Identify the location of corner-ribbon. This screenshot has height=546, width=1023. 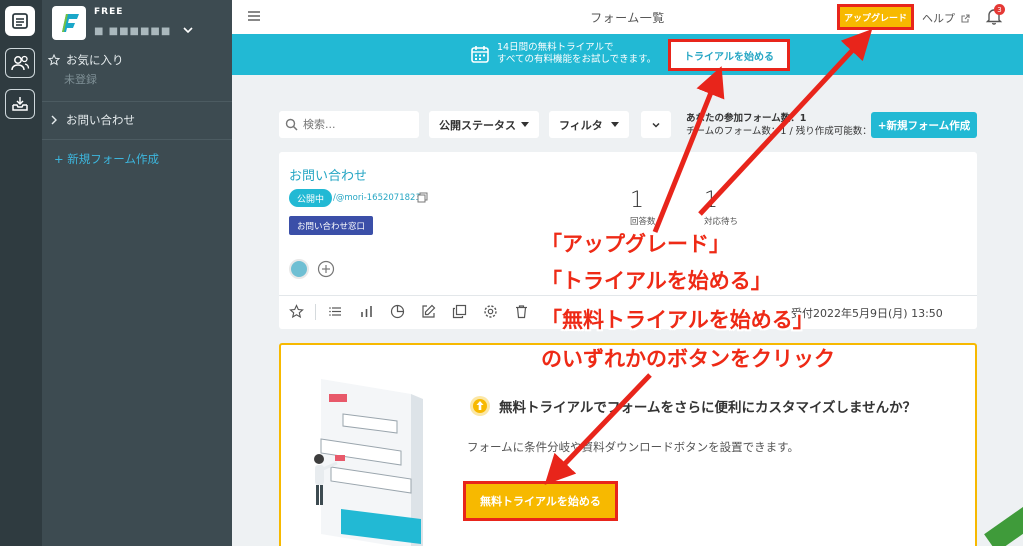
(1003, 522).